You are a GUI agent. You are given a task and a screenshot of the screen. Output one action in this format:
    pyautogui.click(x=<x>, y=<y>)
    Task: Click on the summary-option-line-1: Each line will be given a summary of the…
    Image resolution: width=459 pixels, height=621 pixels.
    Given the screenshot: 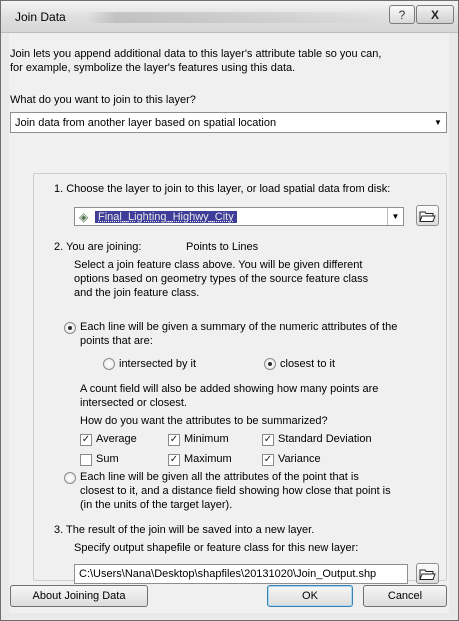 What is the action you would take?
    pyautogui.click(x=239, y=327)
    